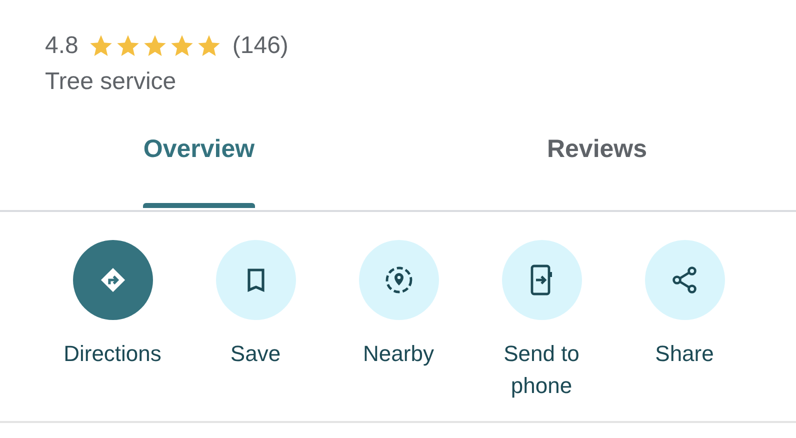 This screenshot has height=438, width=796. What do you see at coordinates (541, 370) in the screenshot?
I see `action-label: Send to phone` at bounding box center [541, 370].